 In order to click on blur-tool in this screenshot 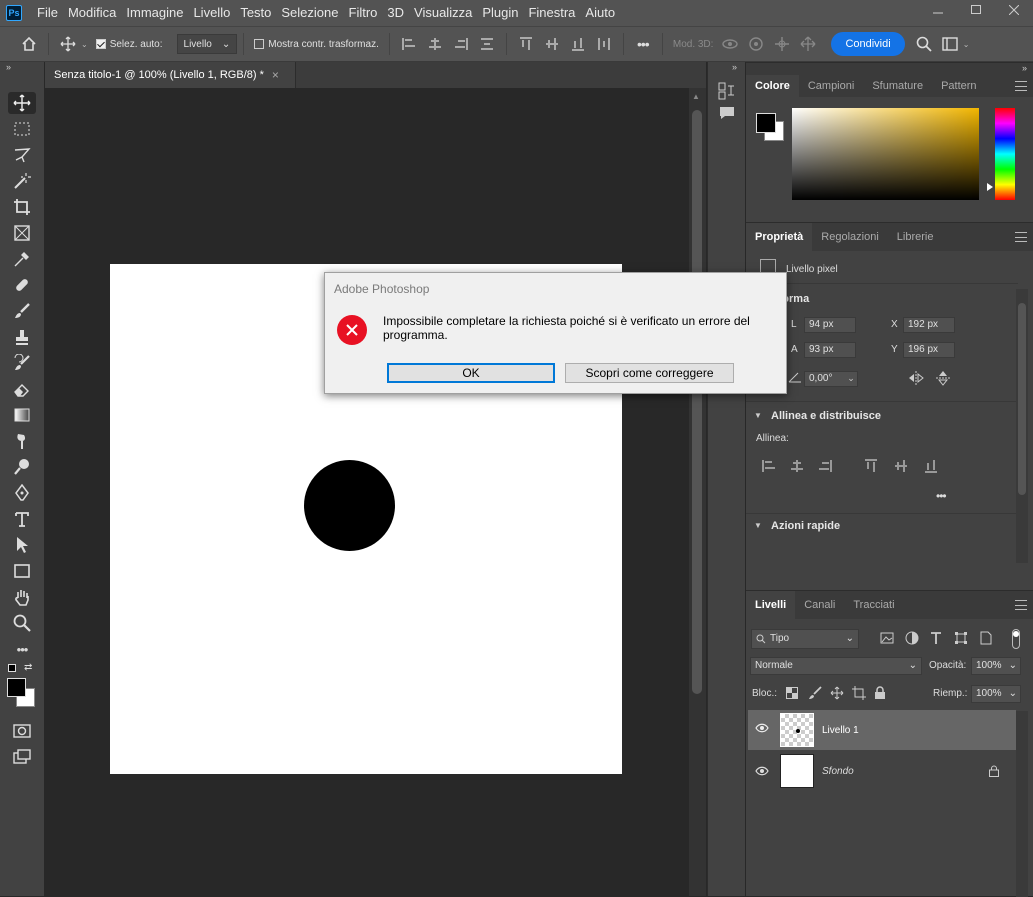, I will do `click(22, 441)`.